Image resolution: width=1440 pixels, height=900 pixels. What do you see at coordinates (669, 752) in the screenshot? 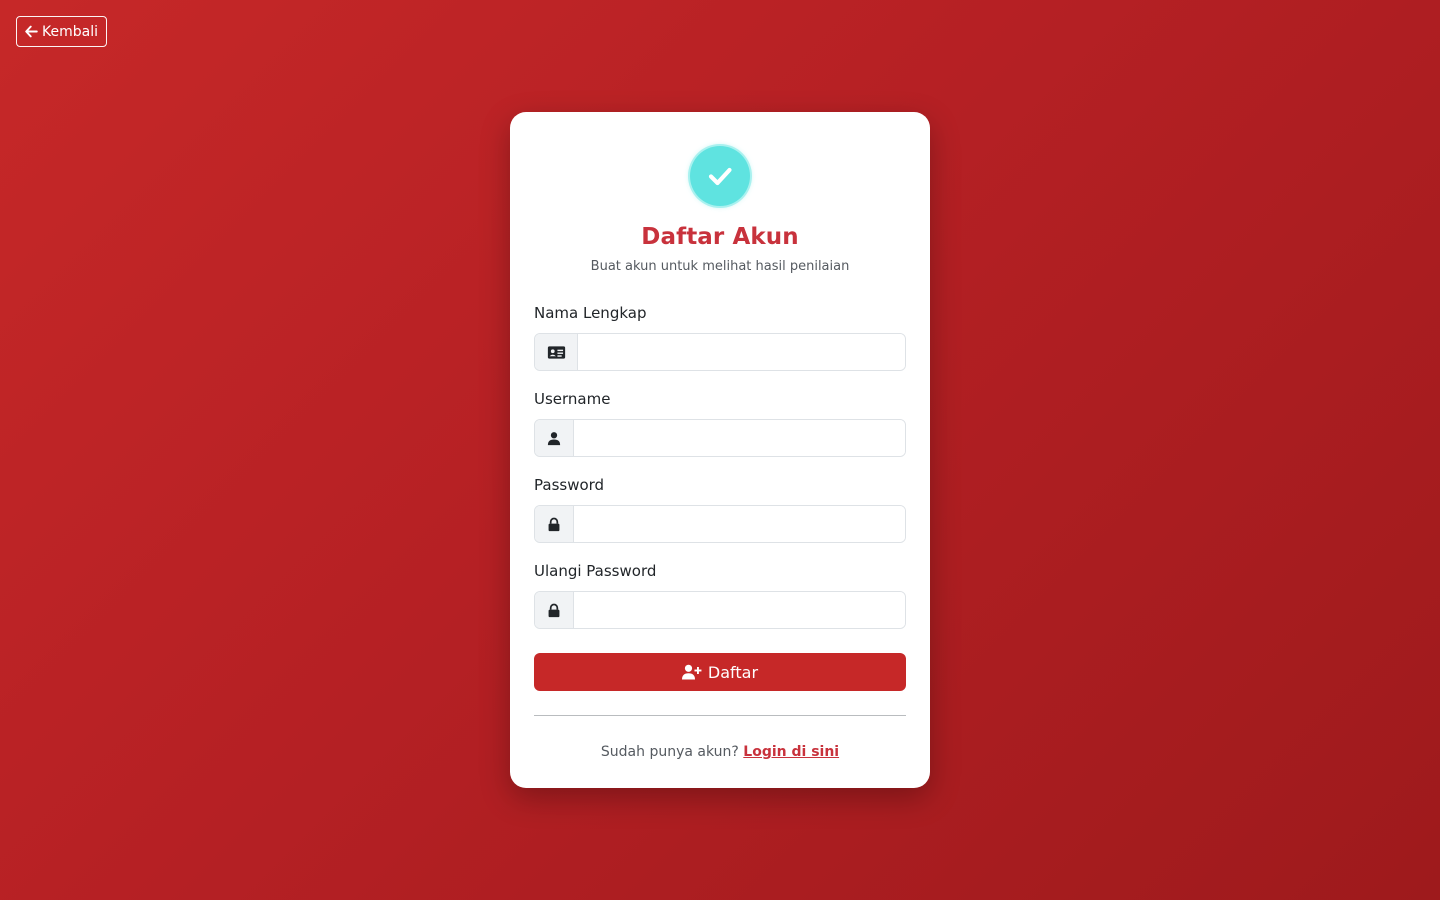
I see `login-prompt-text: Sudah punya akun?` at bounding box center [669, 752].